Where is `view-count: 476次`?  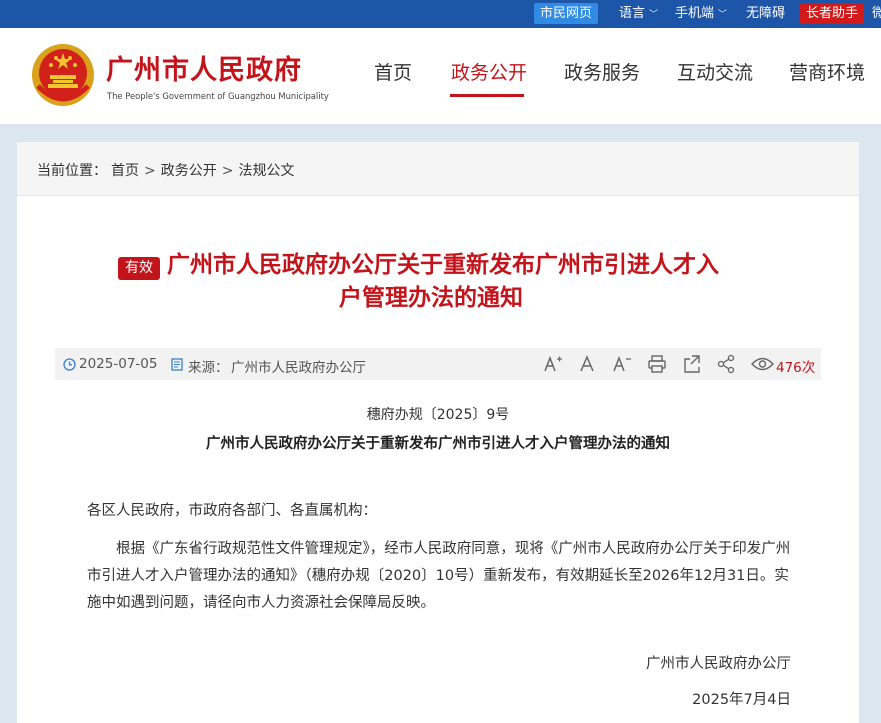
view-count: 476次 is located at coordinates (795, 366).